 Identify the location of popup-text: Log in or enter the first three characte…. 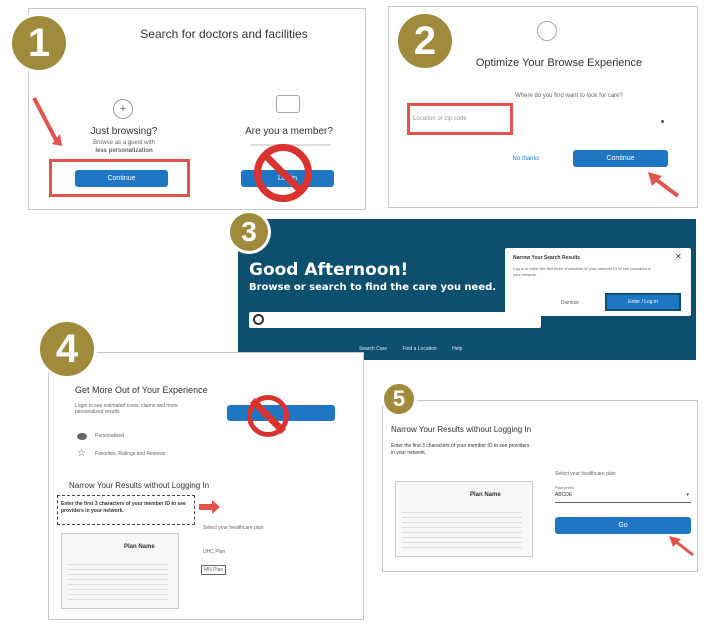
(582, 271).